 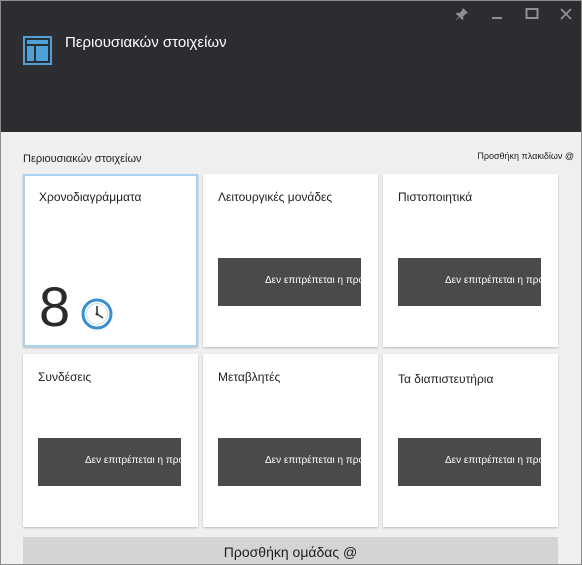 What do you see at coordinates (146, 42) in the screenshot?
I see `blade-title: Περιουσιακών στοιχείων` at bounding box center [146, 42].